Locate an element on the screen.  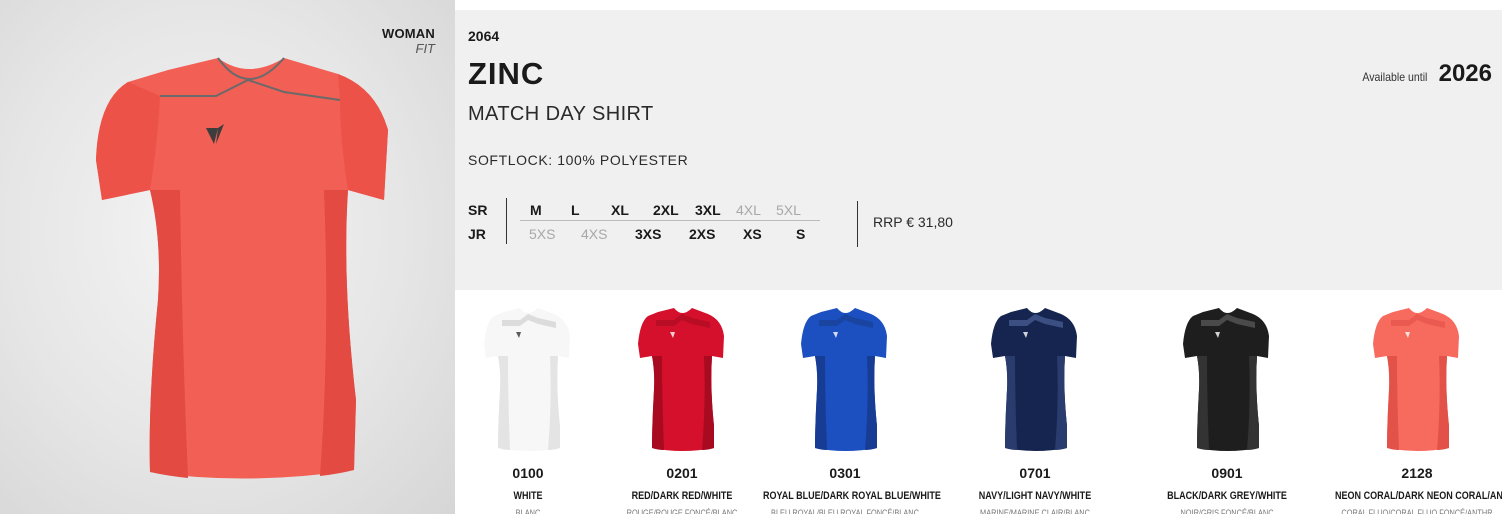
availability-year: 2026 is located at coordinates (1465, 73).